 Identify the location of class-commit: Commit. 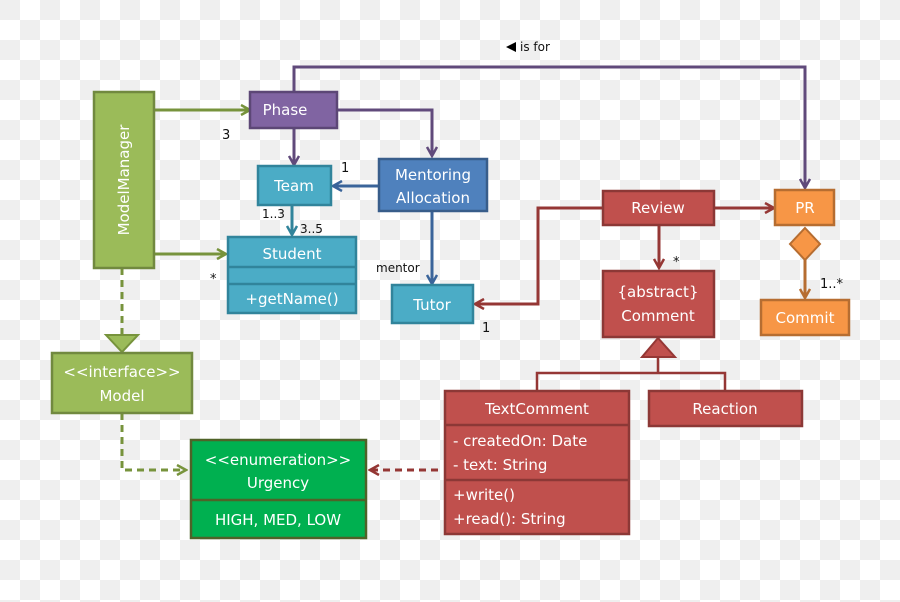
(805, 317).